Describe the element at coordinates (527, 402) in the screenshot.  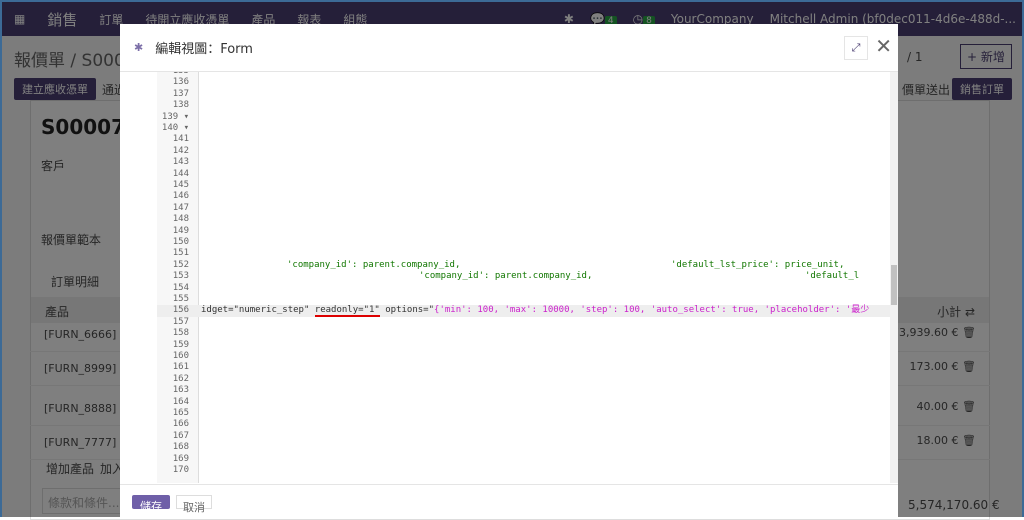
I see `code-line: 164` at that location.